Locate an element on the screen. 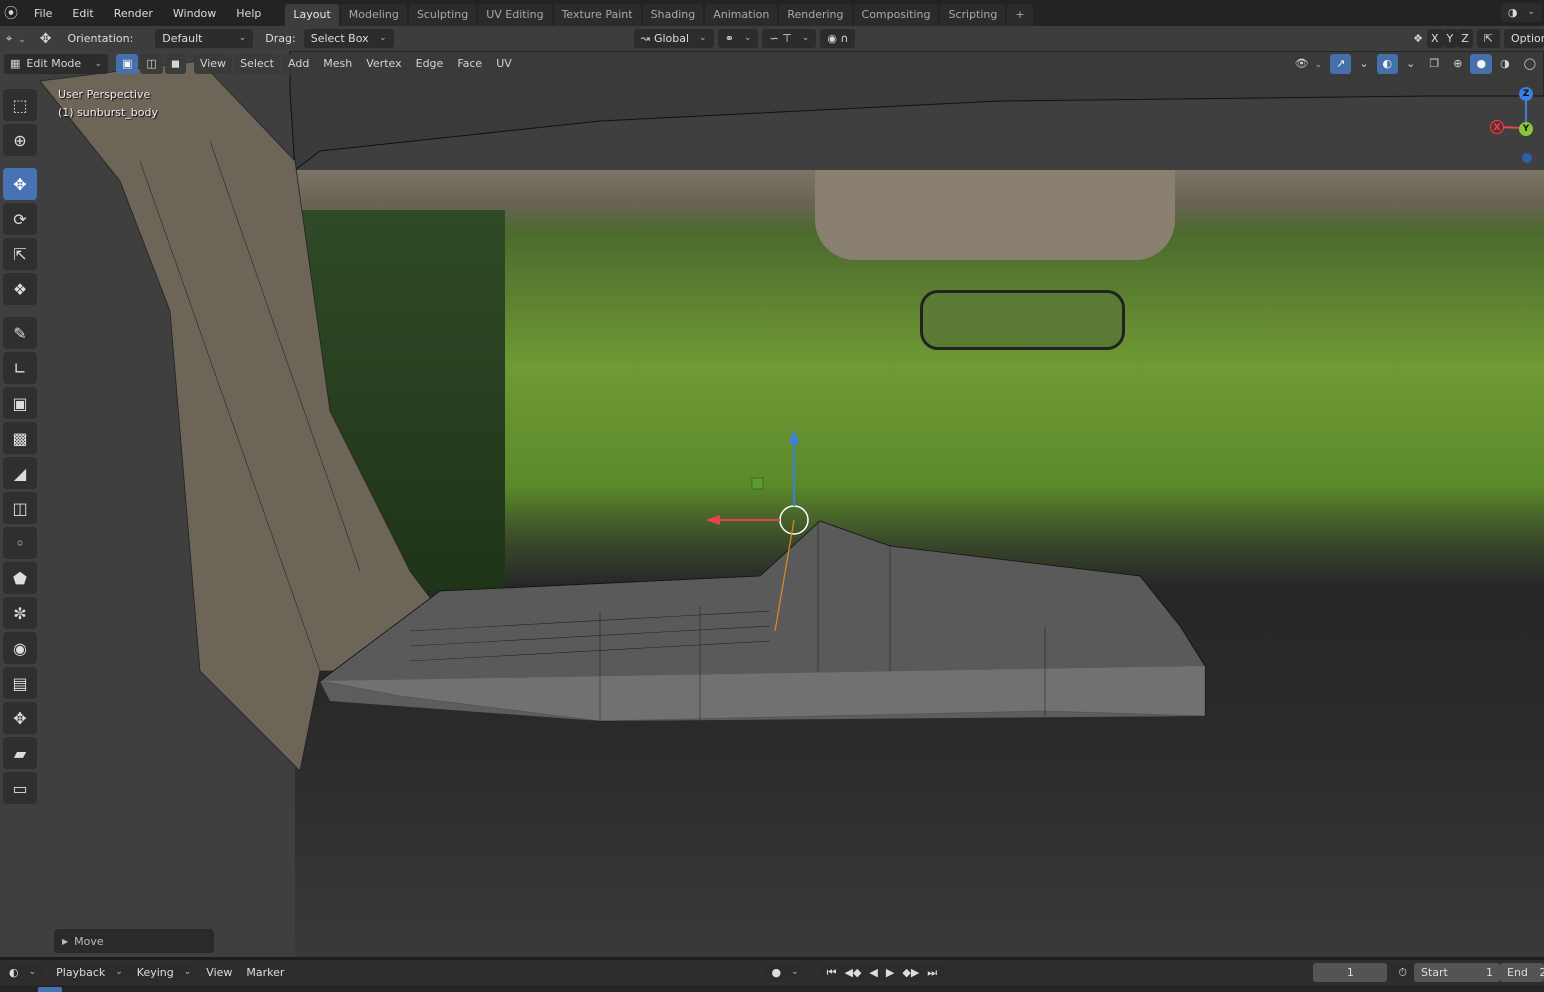  tab-shading: Shading is located at coordinates (673, 15).